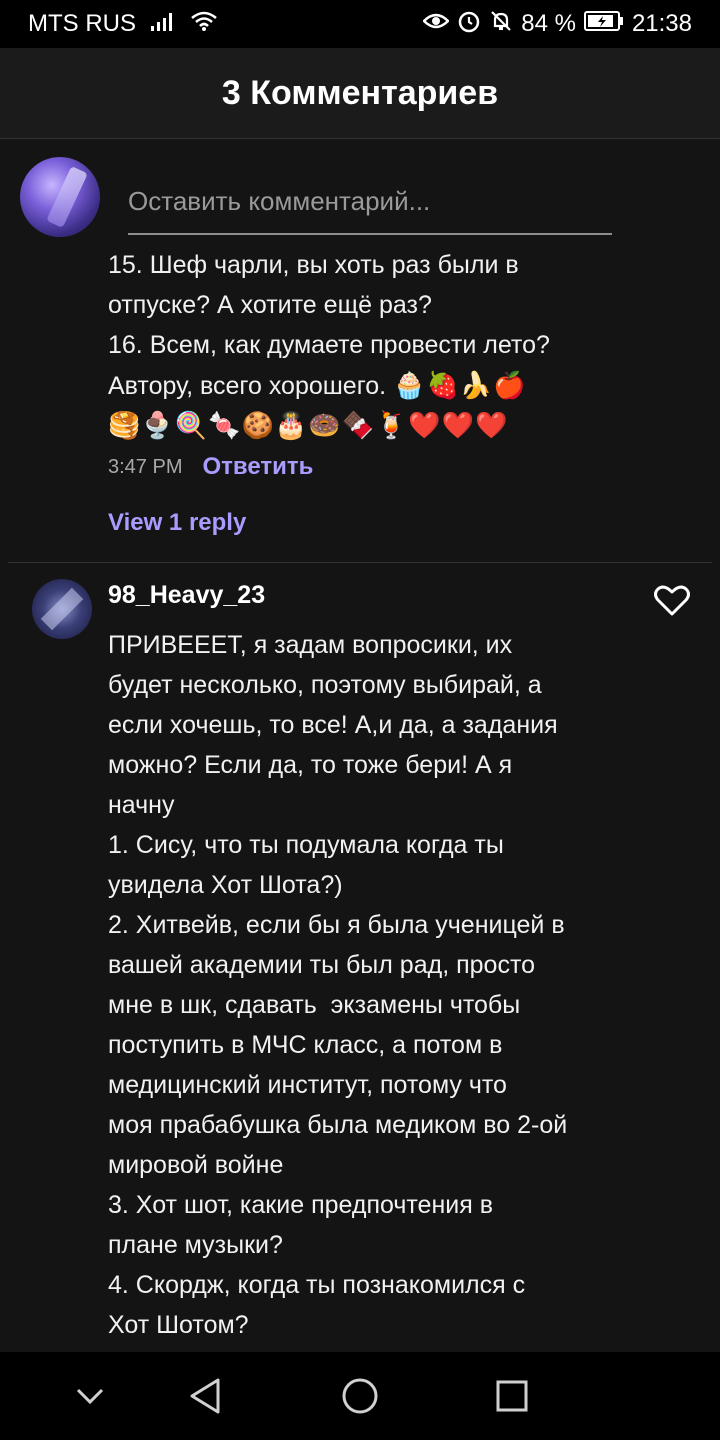 This screenshot has height=1440, width=720. I want to click on view-replies-button: View 1 reply, so click(177, 523).